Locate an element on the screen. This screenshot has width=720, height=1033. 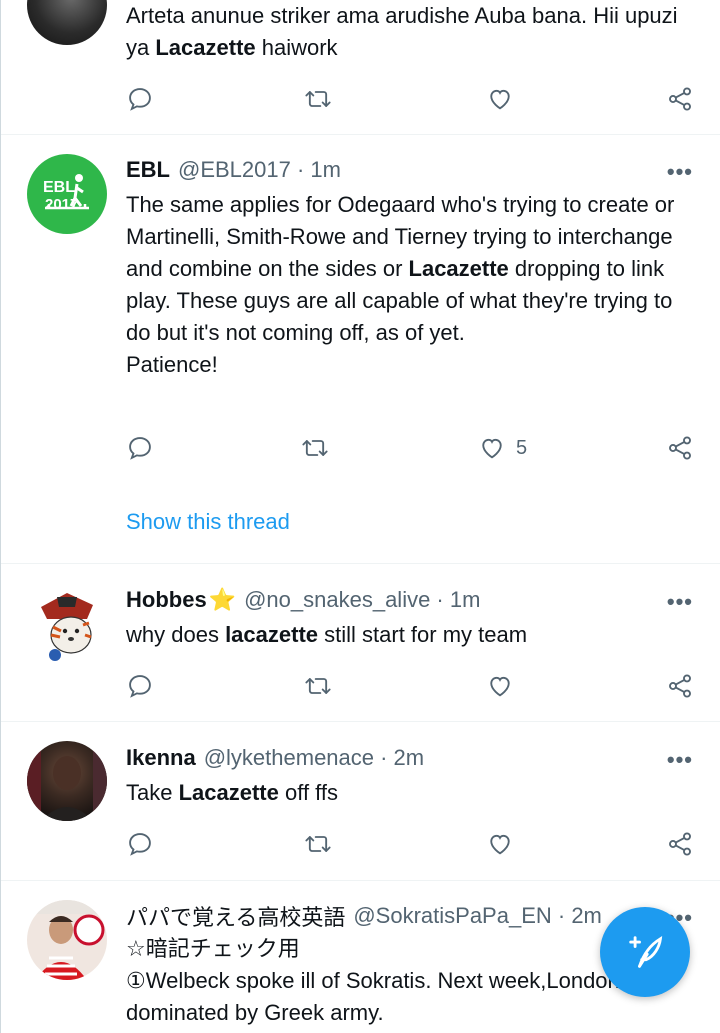
compose-tweet-icon is located at coordinates (646, 952).